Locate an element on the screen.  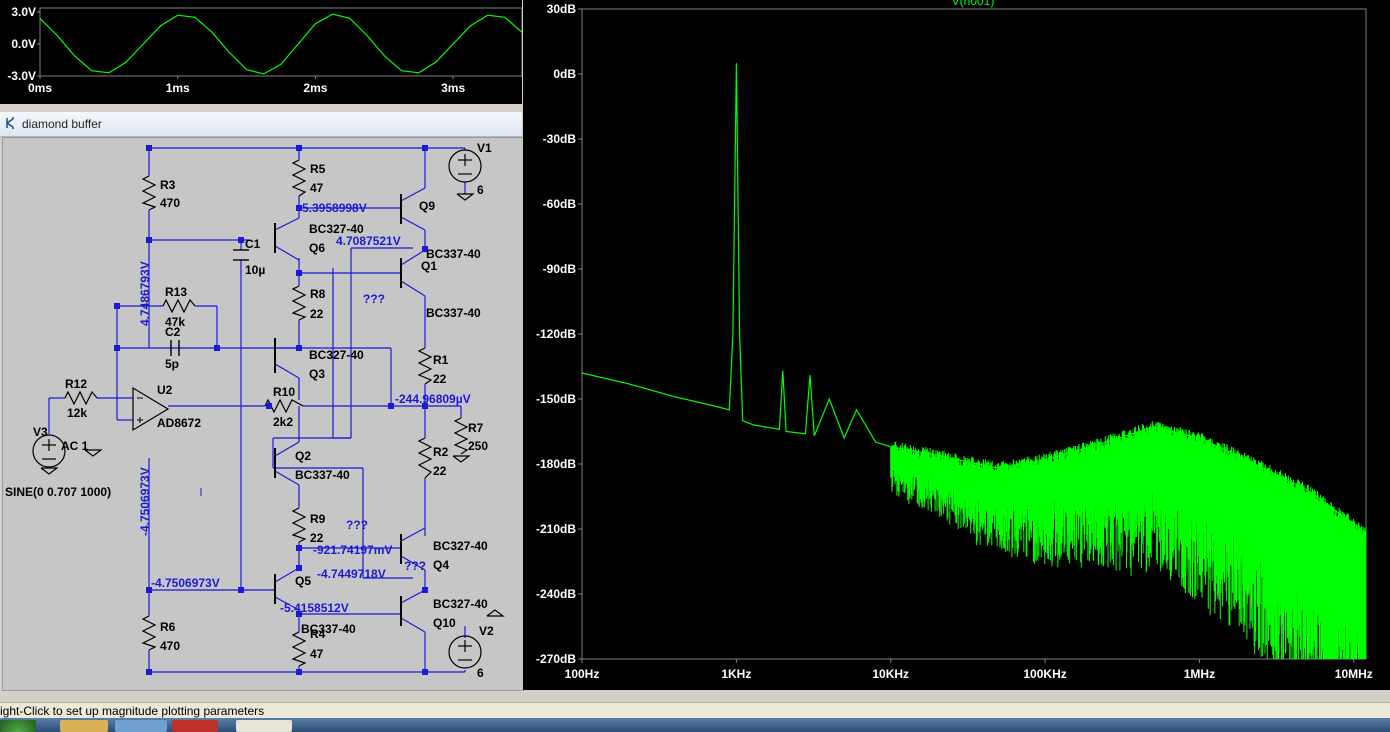
node-label-q2: ??? is located at coordinates (357, 525).